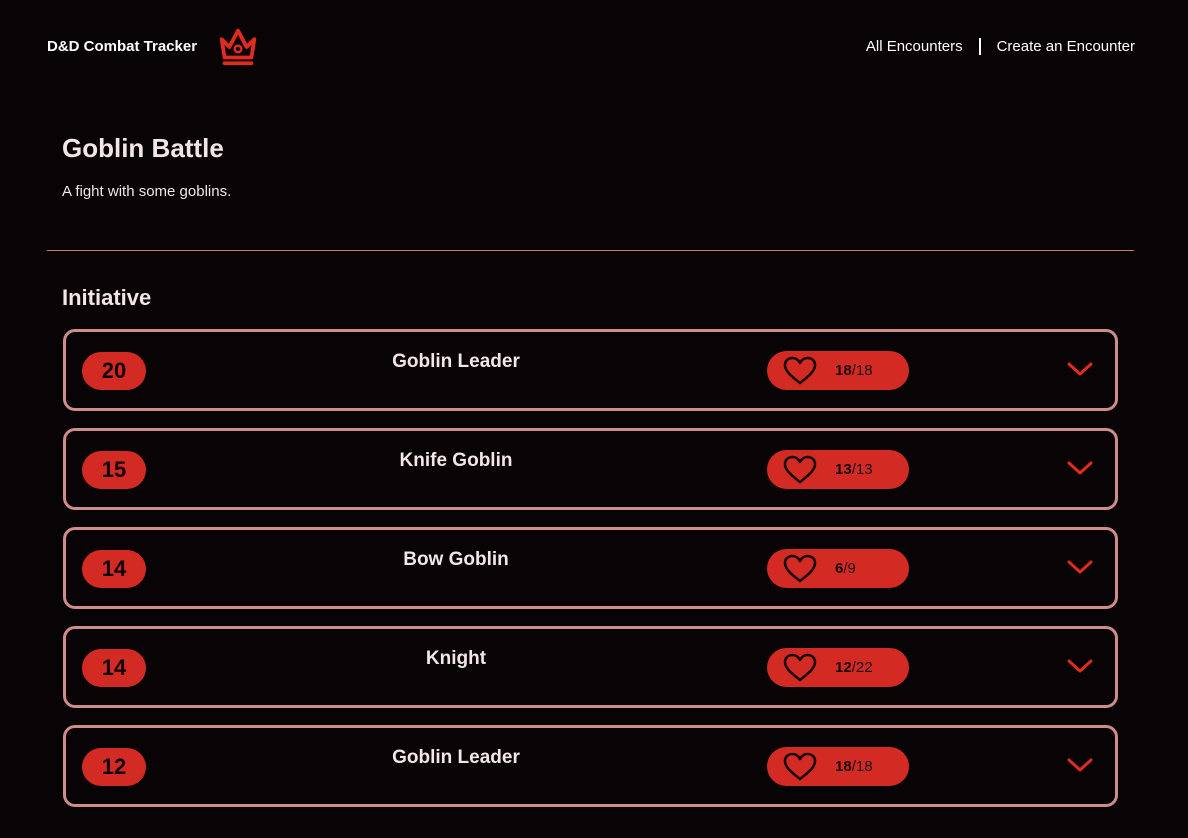  I want to click on hp-current: 13, so click(843, 469).